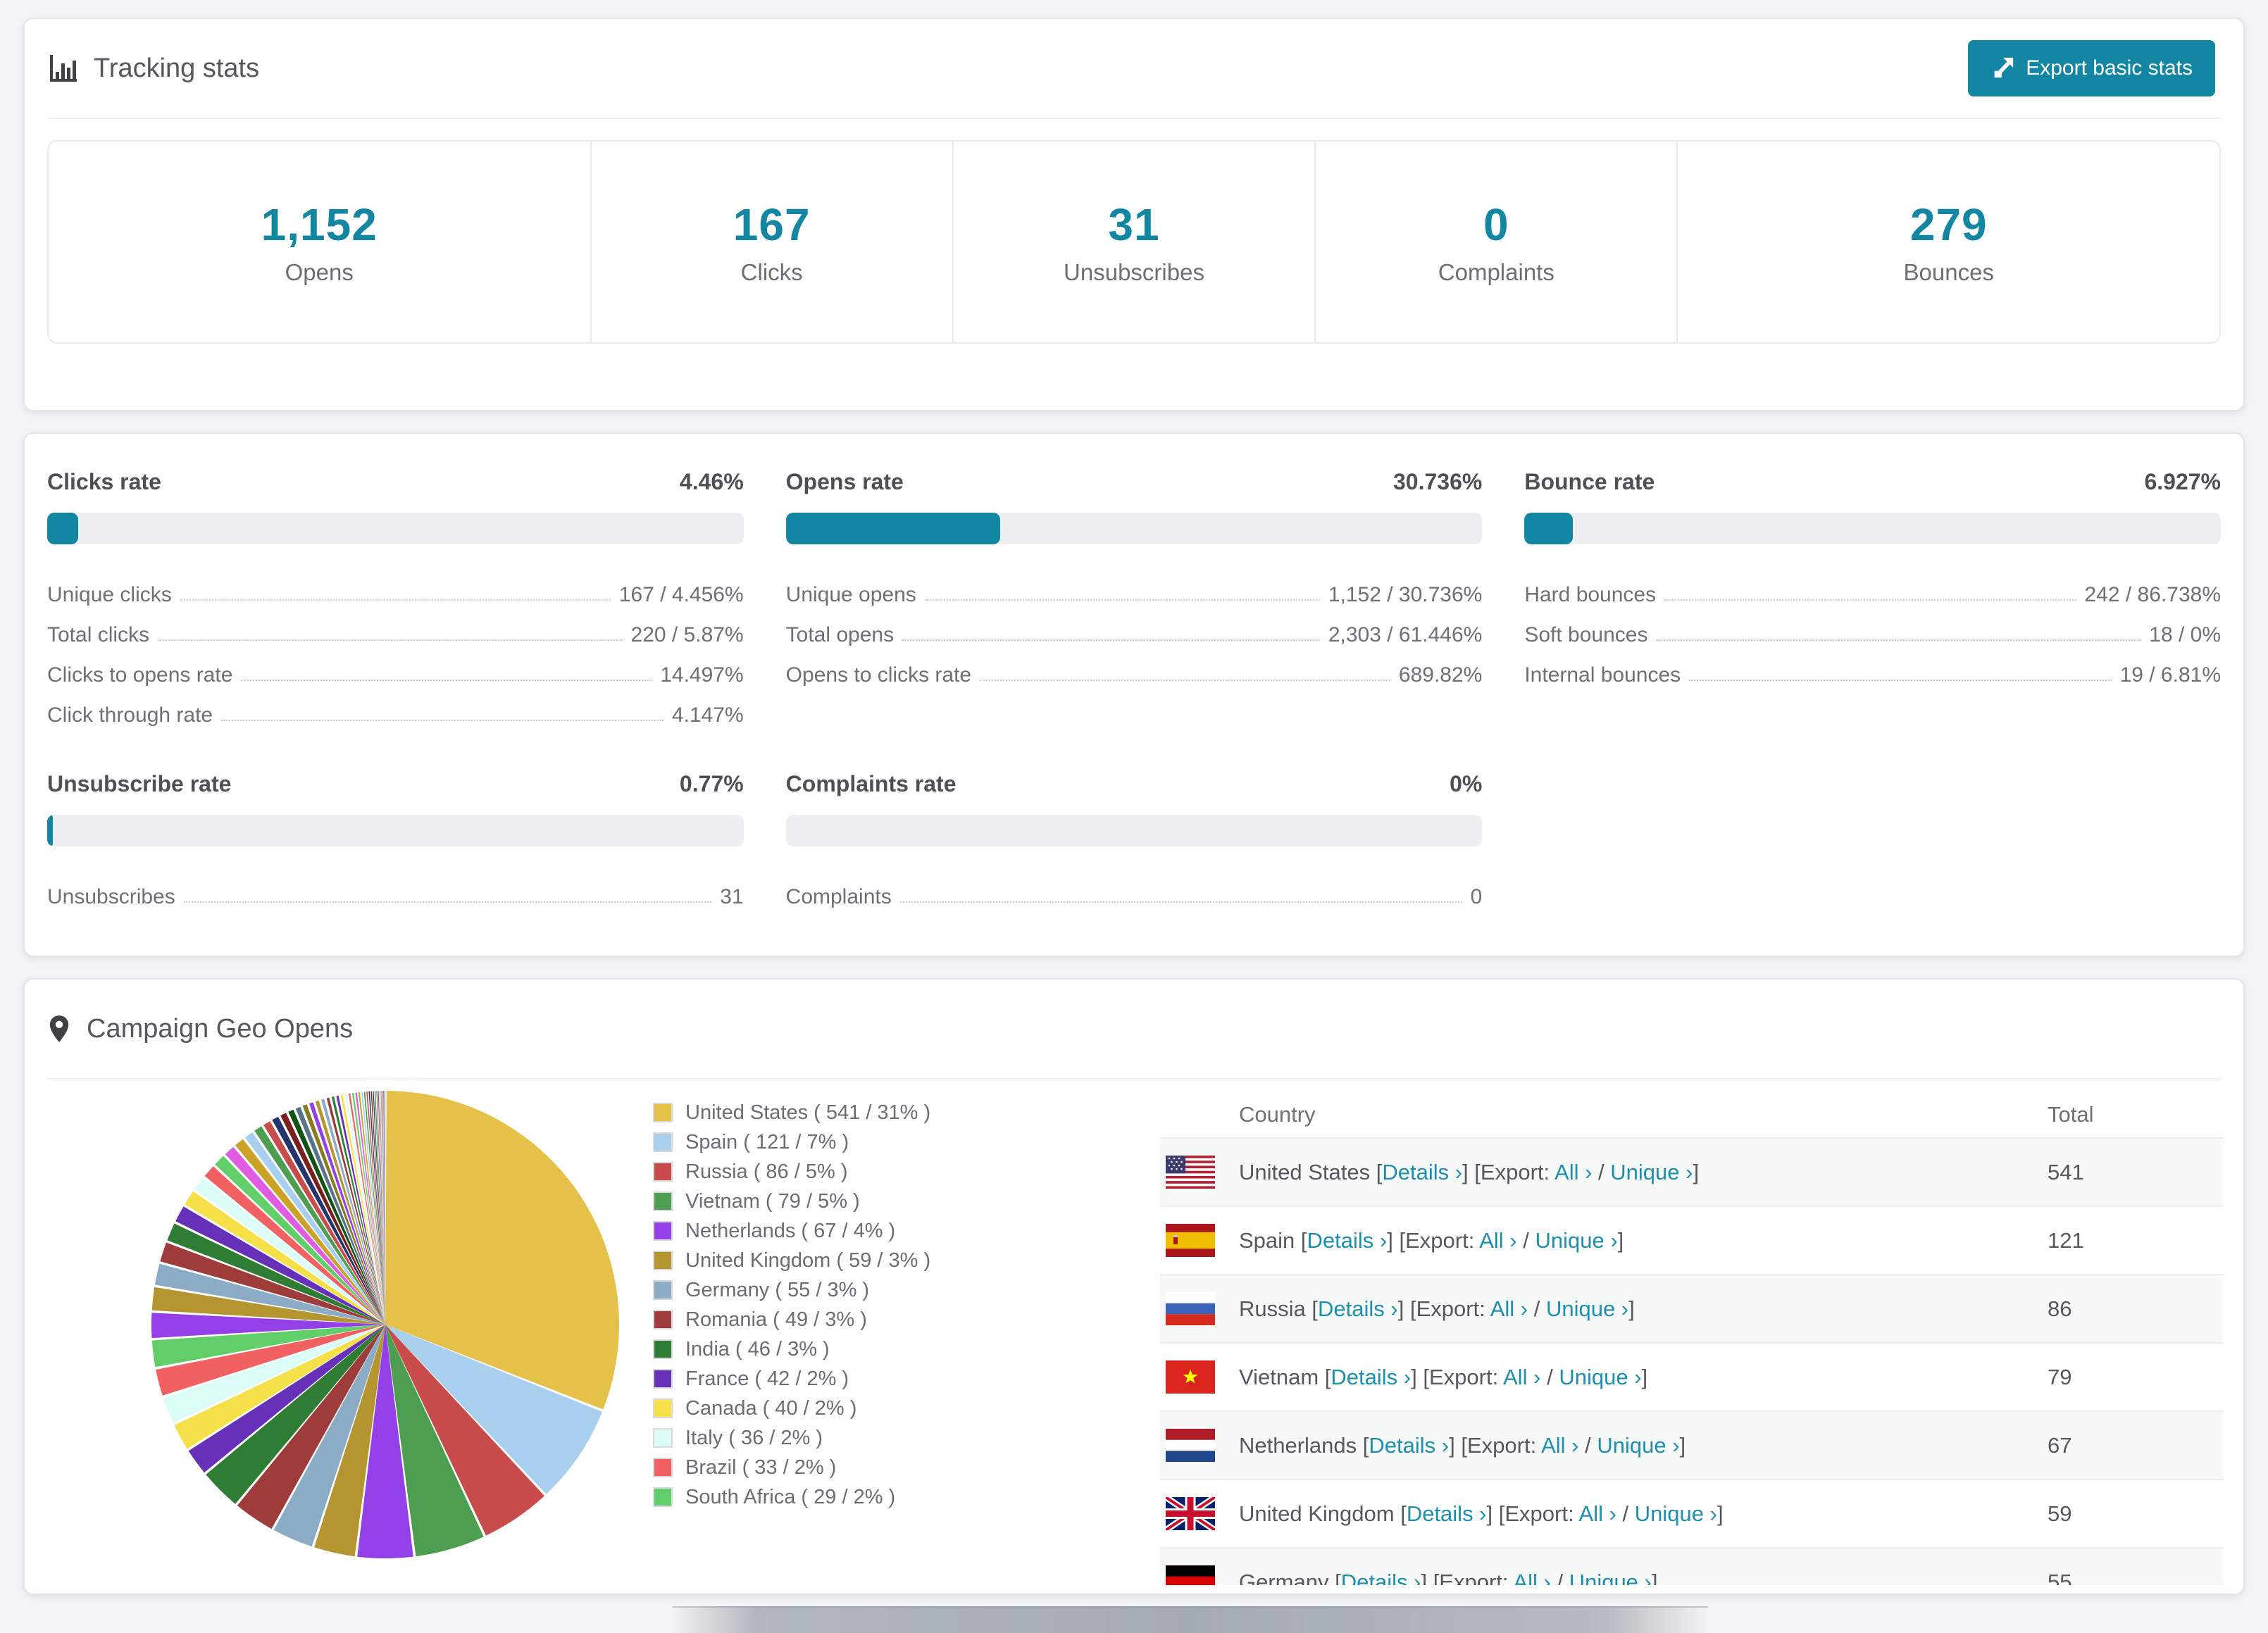  What do you see at coordinates (1134, 889) in the screenshot?
I see `rate-stat-row: Complaints 0` at bounding box center [1134, 889].